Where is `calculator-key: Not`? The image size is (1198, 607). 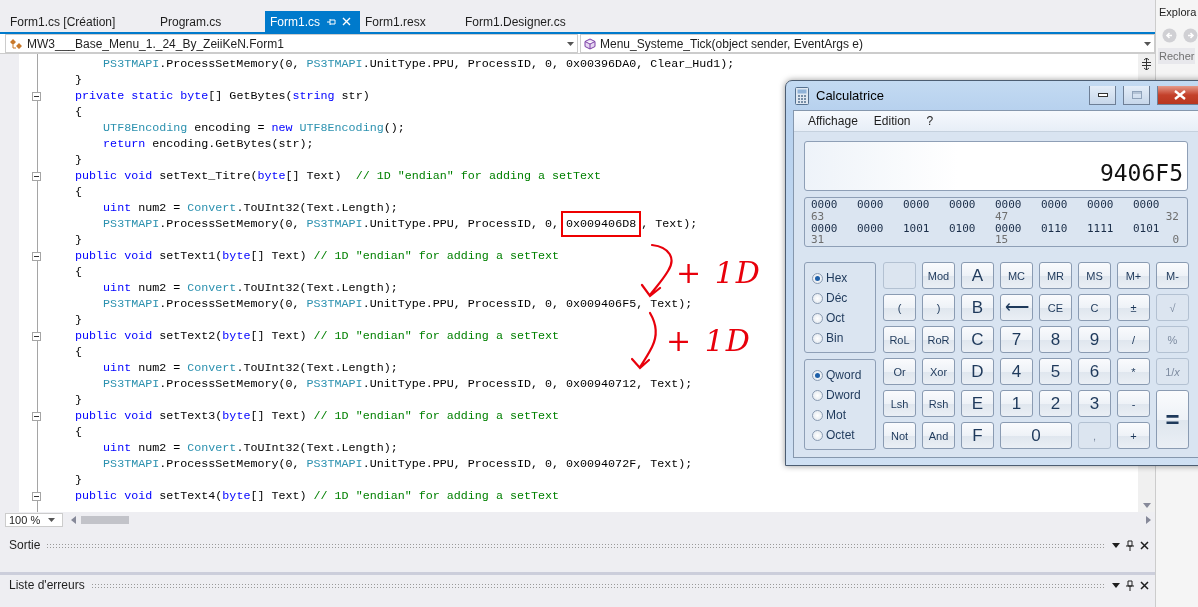
calculator-key: Not is located at coordinates (899, 435).